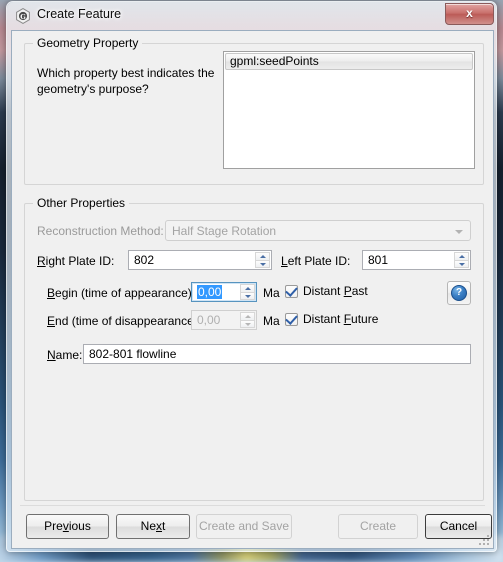 This screenshot has width=503, height=562. I want to click on distant-past-label: Distant Past, so click(335, 291).